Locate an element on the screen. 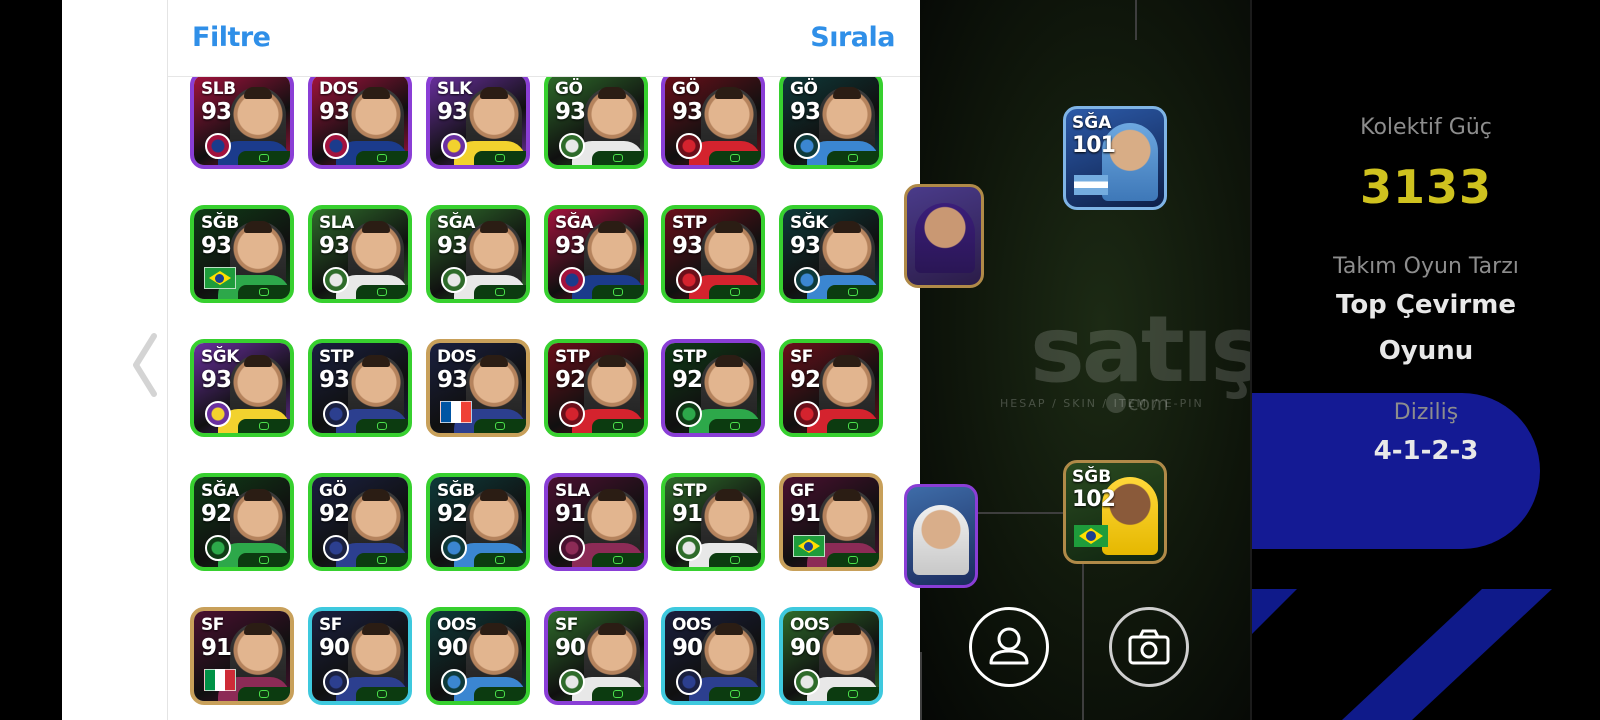  watermark-subtext: HESAP / SKIN / ITEM / E-PIN is located at coordinates (1102, 403).